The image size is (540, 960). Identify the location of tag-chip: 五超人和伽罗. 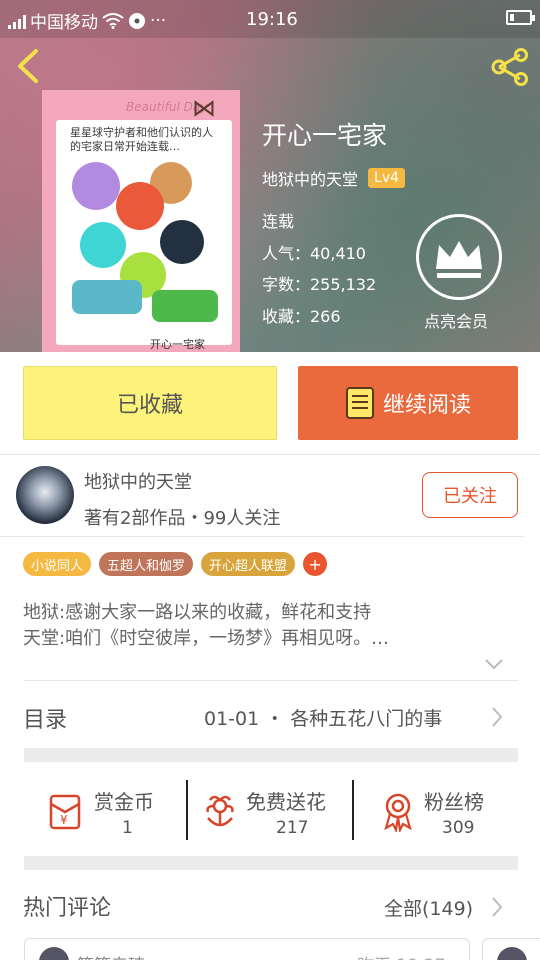
(146, 564).